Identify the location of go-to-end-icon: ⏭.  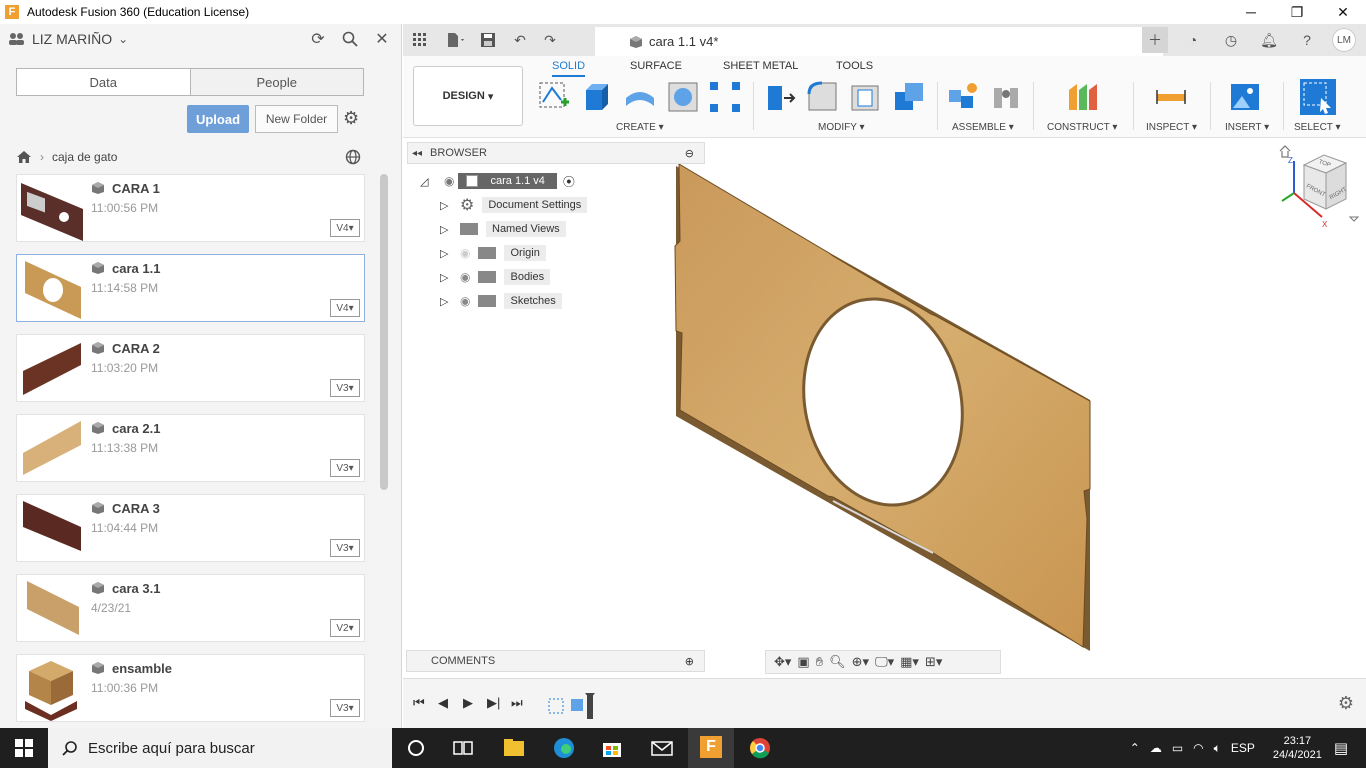
(517, 703).